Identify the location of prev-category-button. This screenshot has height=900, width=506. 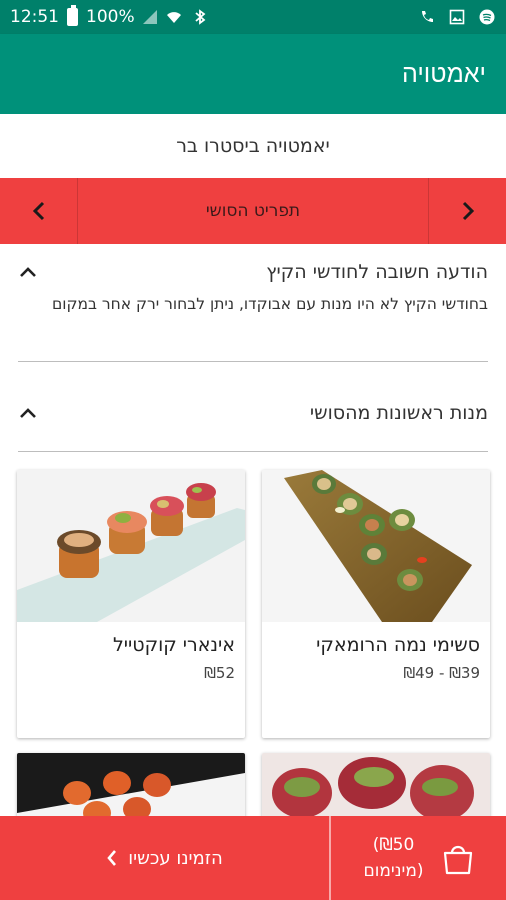
(39, 211).